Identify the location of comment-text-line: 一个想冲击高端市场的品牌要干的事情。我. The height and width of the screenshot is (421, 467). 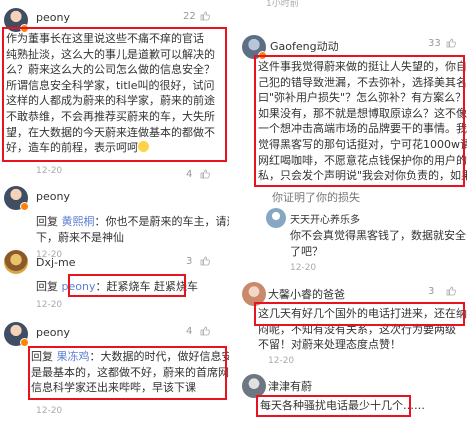
(362, 129).